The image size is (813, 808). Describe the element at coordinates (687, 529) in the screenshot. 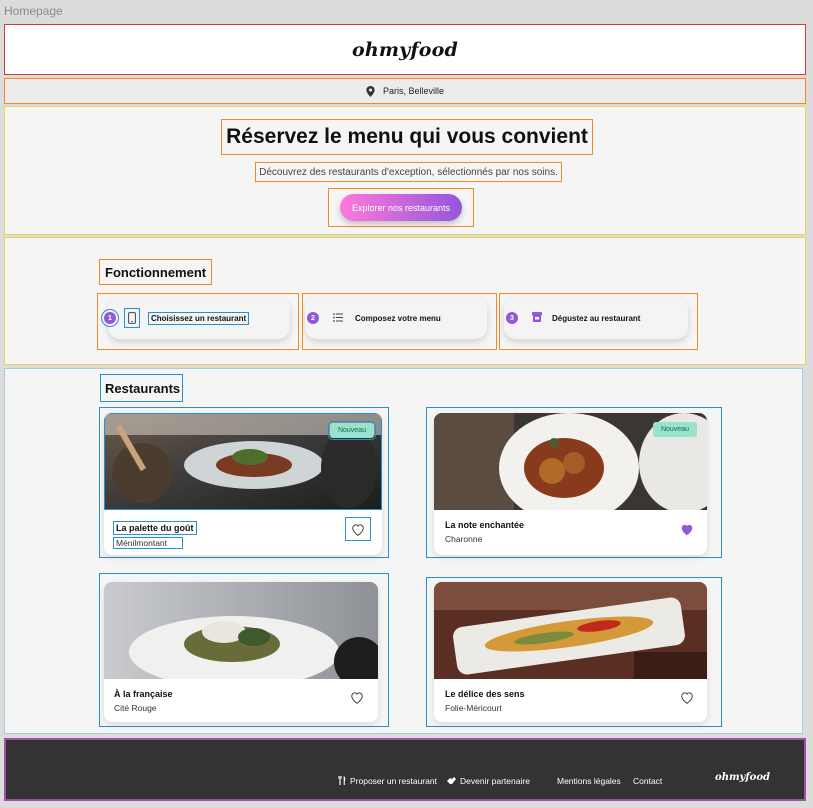

I see `heart-filled-icon` at that location.